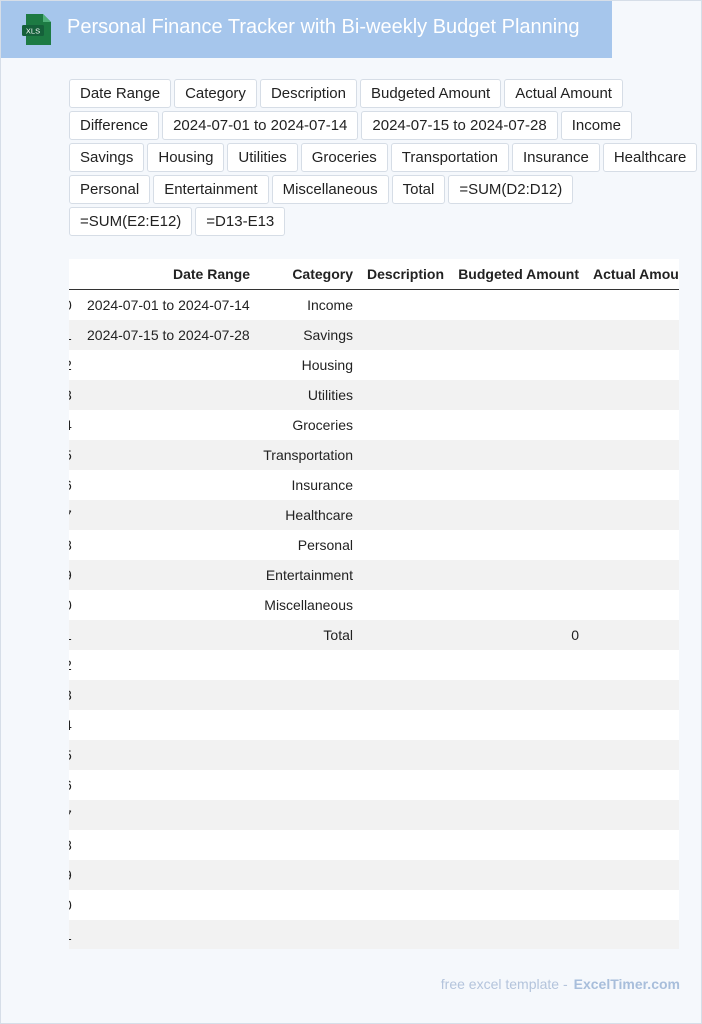 Image resolution: width=702 pixels, height=1024 pixels. I want to click on header-chip: Insurance, so click(555, 157).